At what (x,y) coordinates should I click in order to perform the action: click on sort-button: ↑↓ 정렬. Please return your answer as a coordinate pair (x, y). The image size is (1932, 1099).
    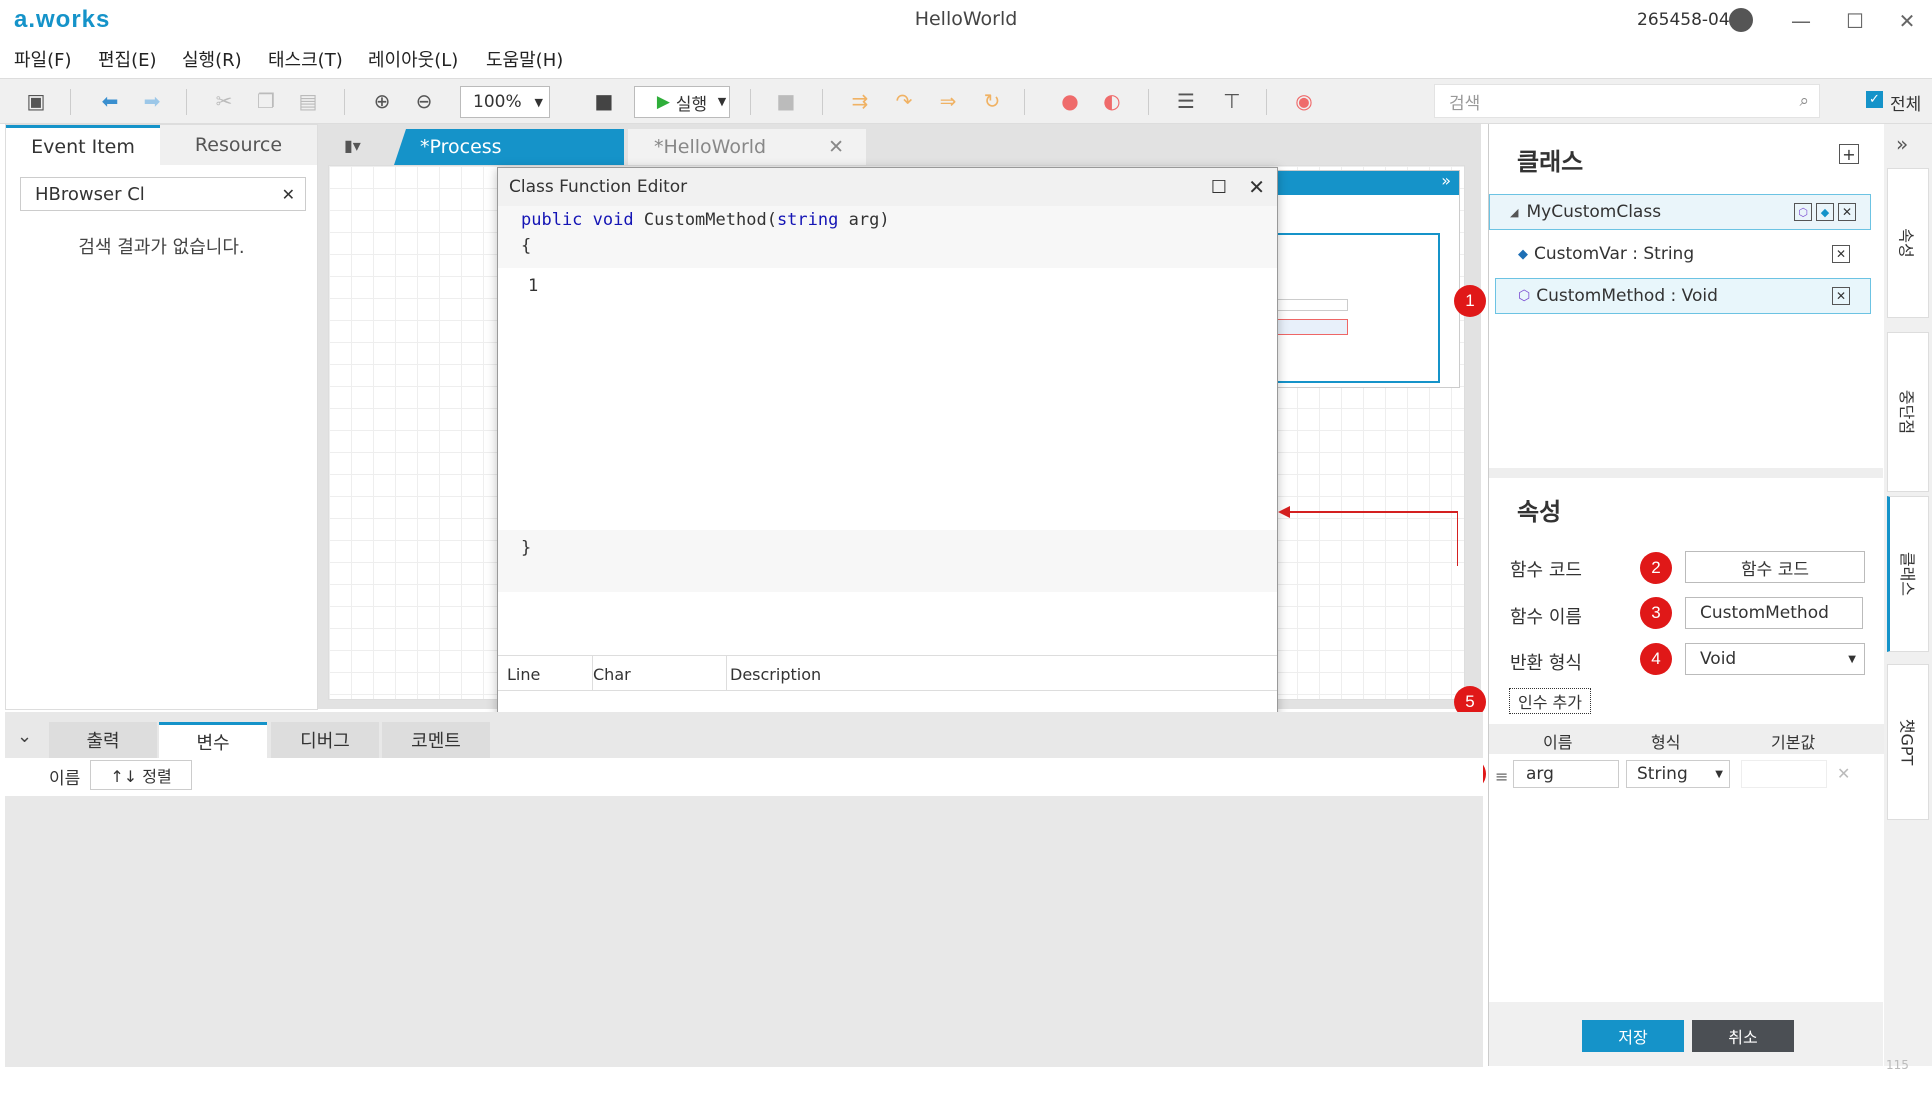
    Looking at the image, I should click on (141, 775).